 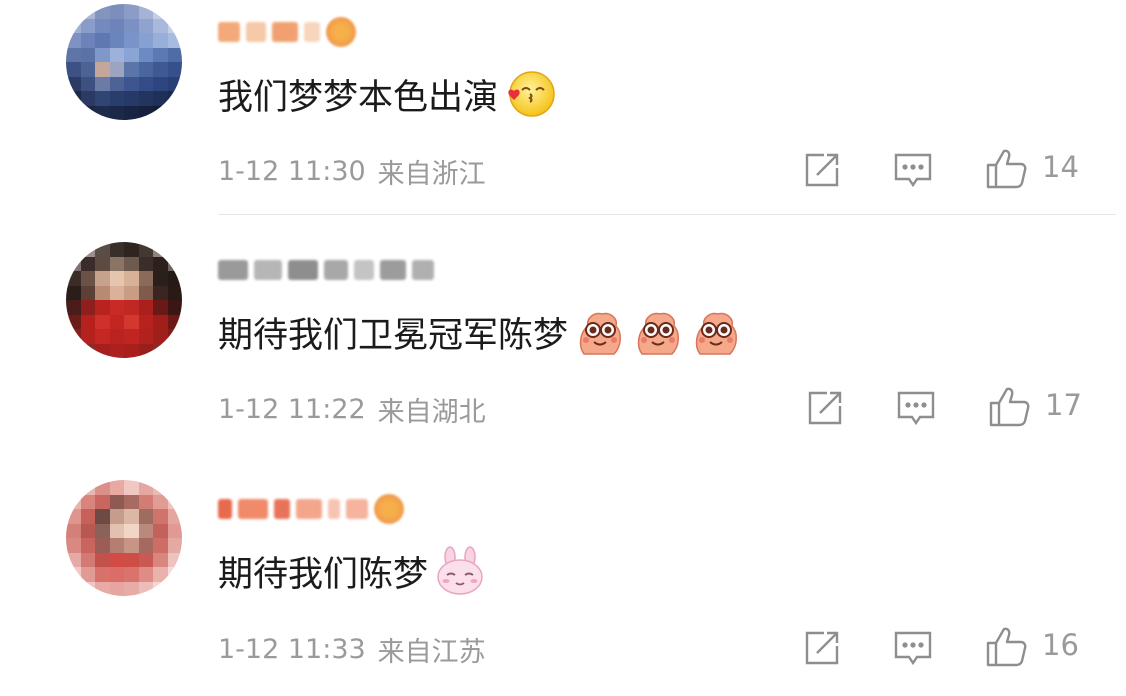 I want to click on comment-location: 来自湖北, so click(x=431, y=412).